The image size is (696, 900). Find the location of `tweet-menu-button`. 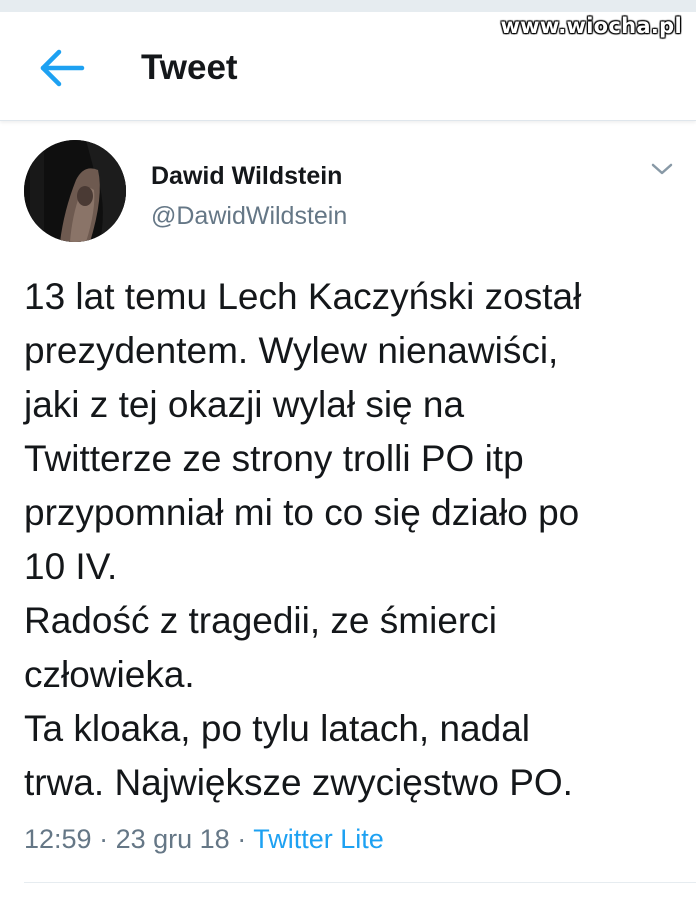

tweet-menu-button is located at coordinates (662, 169).